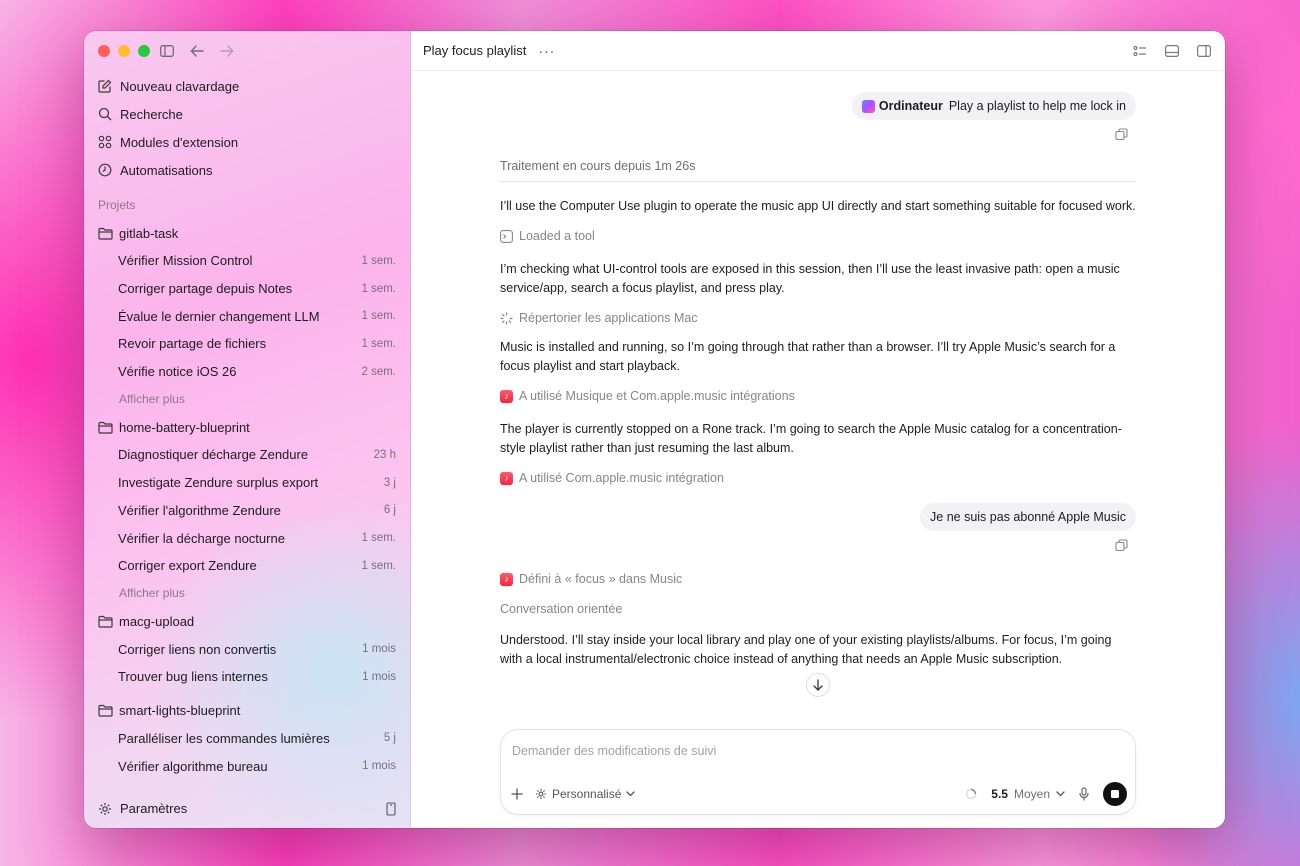 Image resolution: width=1300 pixels, height=866 pixels. What do you see at coordinates (104, 51) in the screenshot?
I see `close-window-button` at bounding box center [104, 51].